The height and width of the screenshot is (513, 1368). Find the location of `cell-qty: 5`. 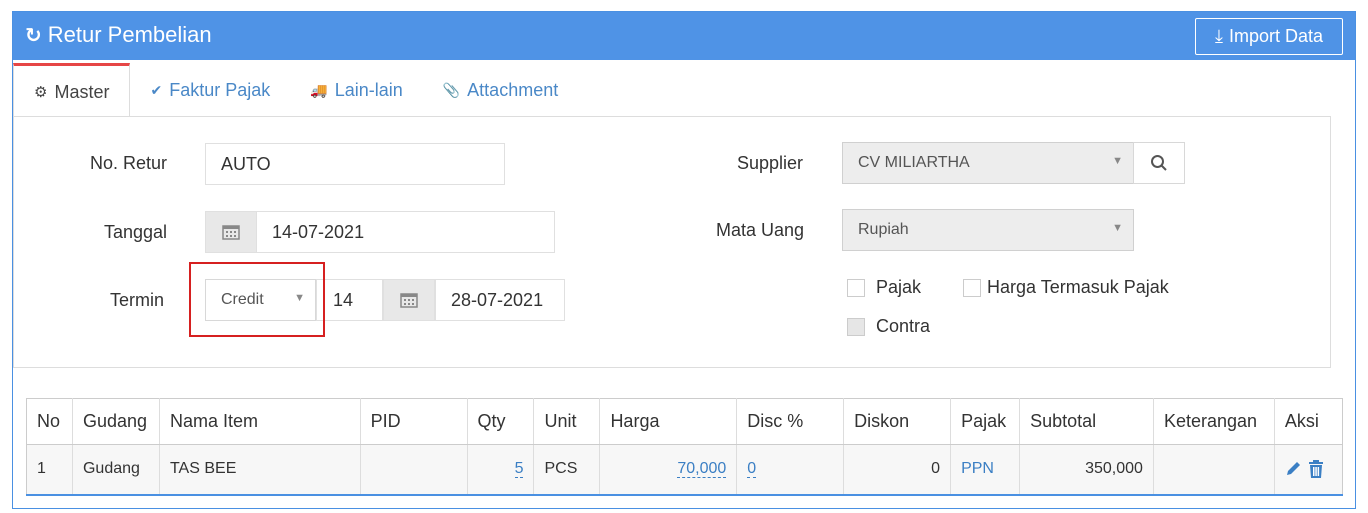

cell-qty: 5 is located at coordinates (501, 469).